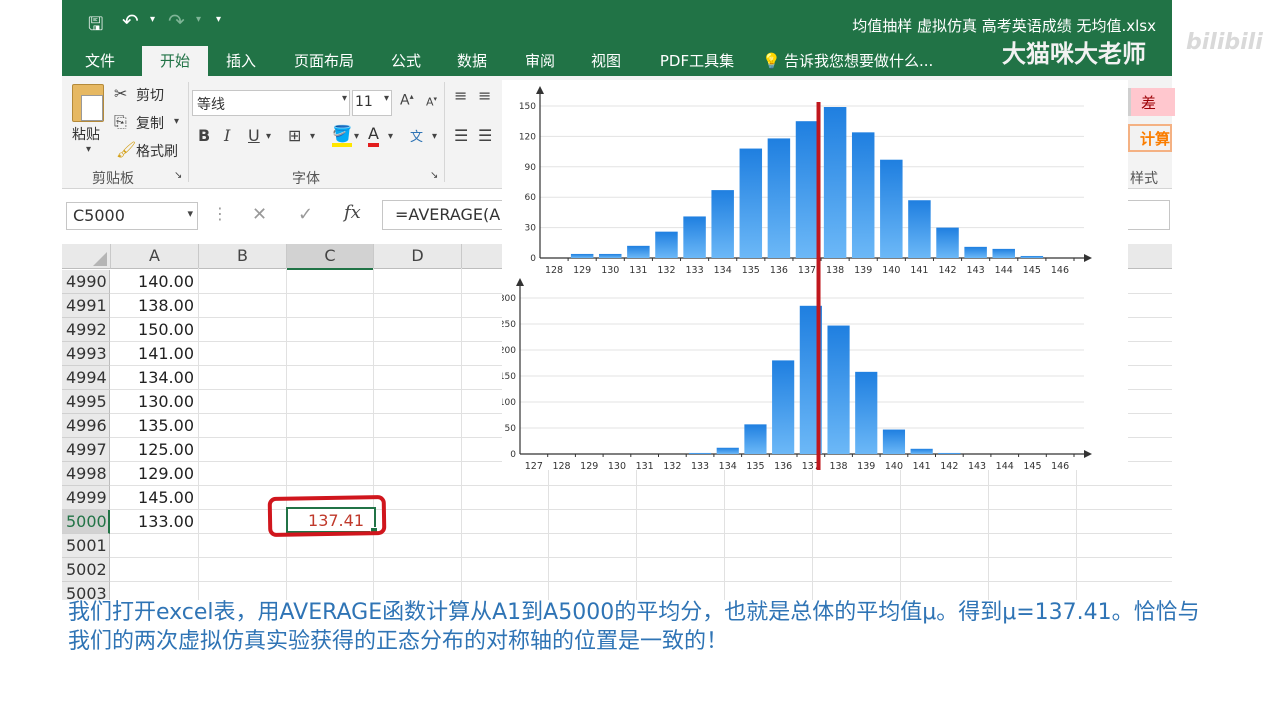 The image size is (1280, 720). I want to click on name-box: C5000 ▾, so click(132, 216).